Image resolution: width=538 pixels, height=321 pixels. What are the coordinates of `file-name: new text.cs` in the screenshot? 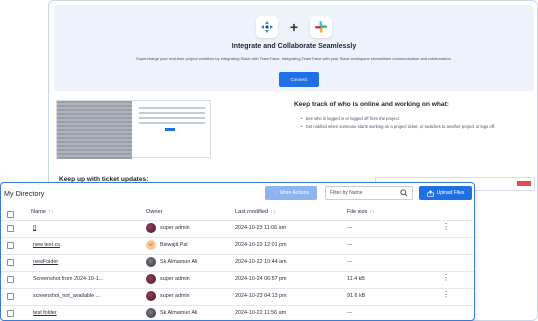 It's located at (46, 245).